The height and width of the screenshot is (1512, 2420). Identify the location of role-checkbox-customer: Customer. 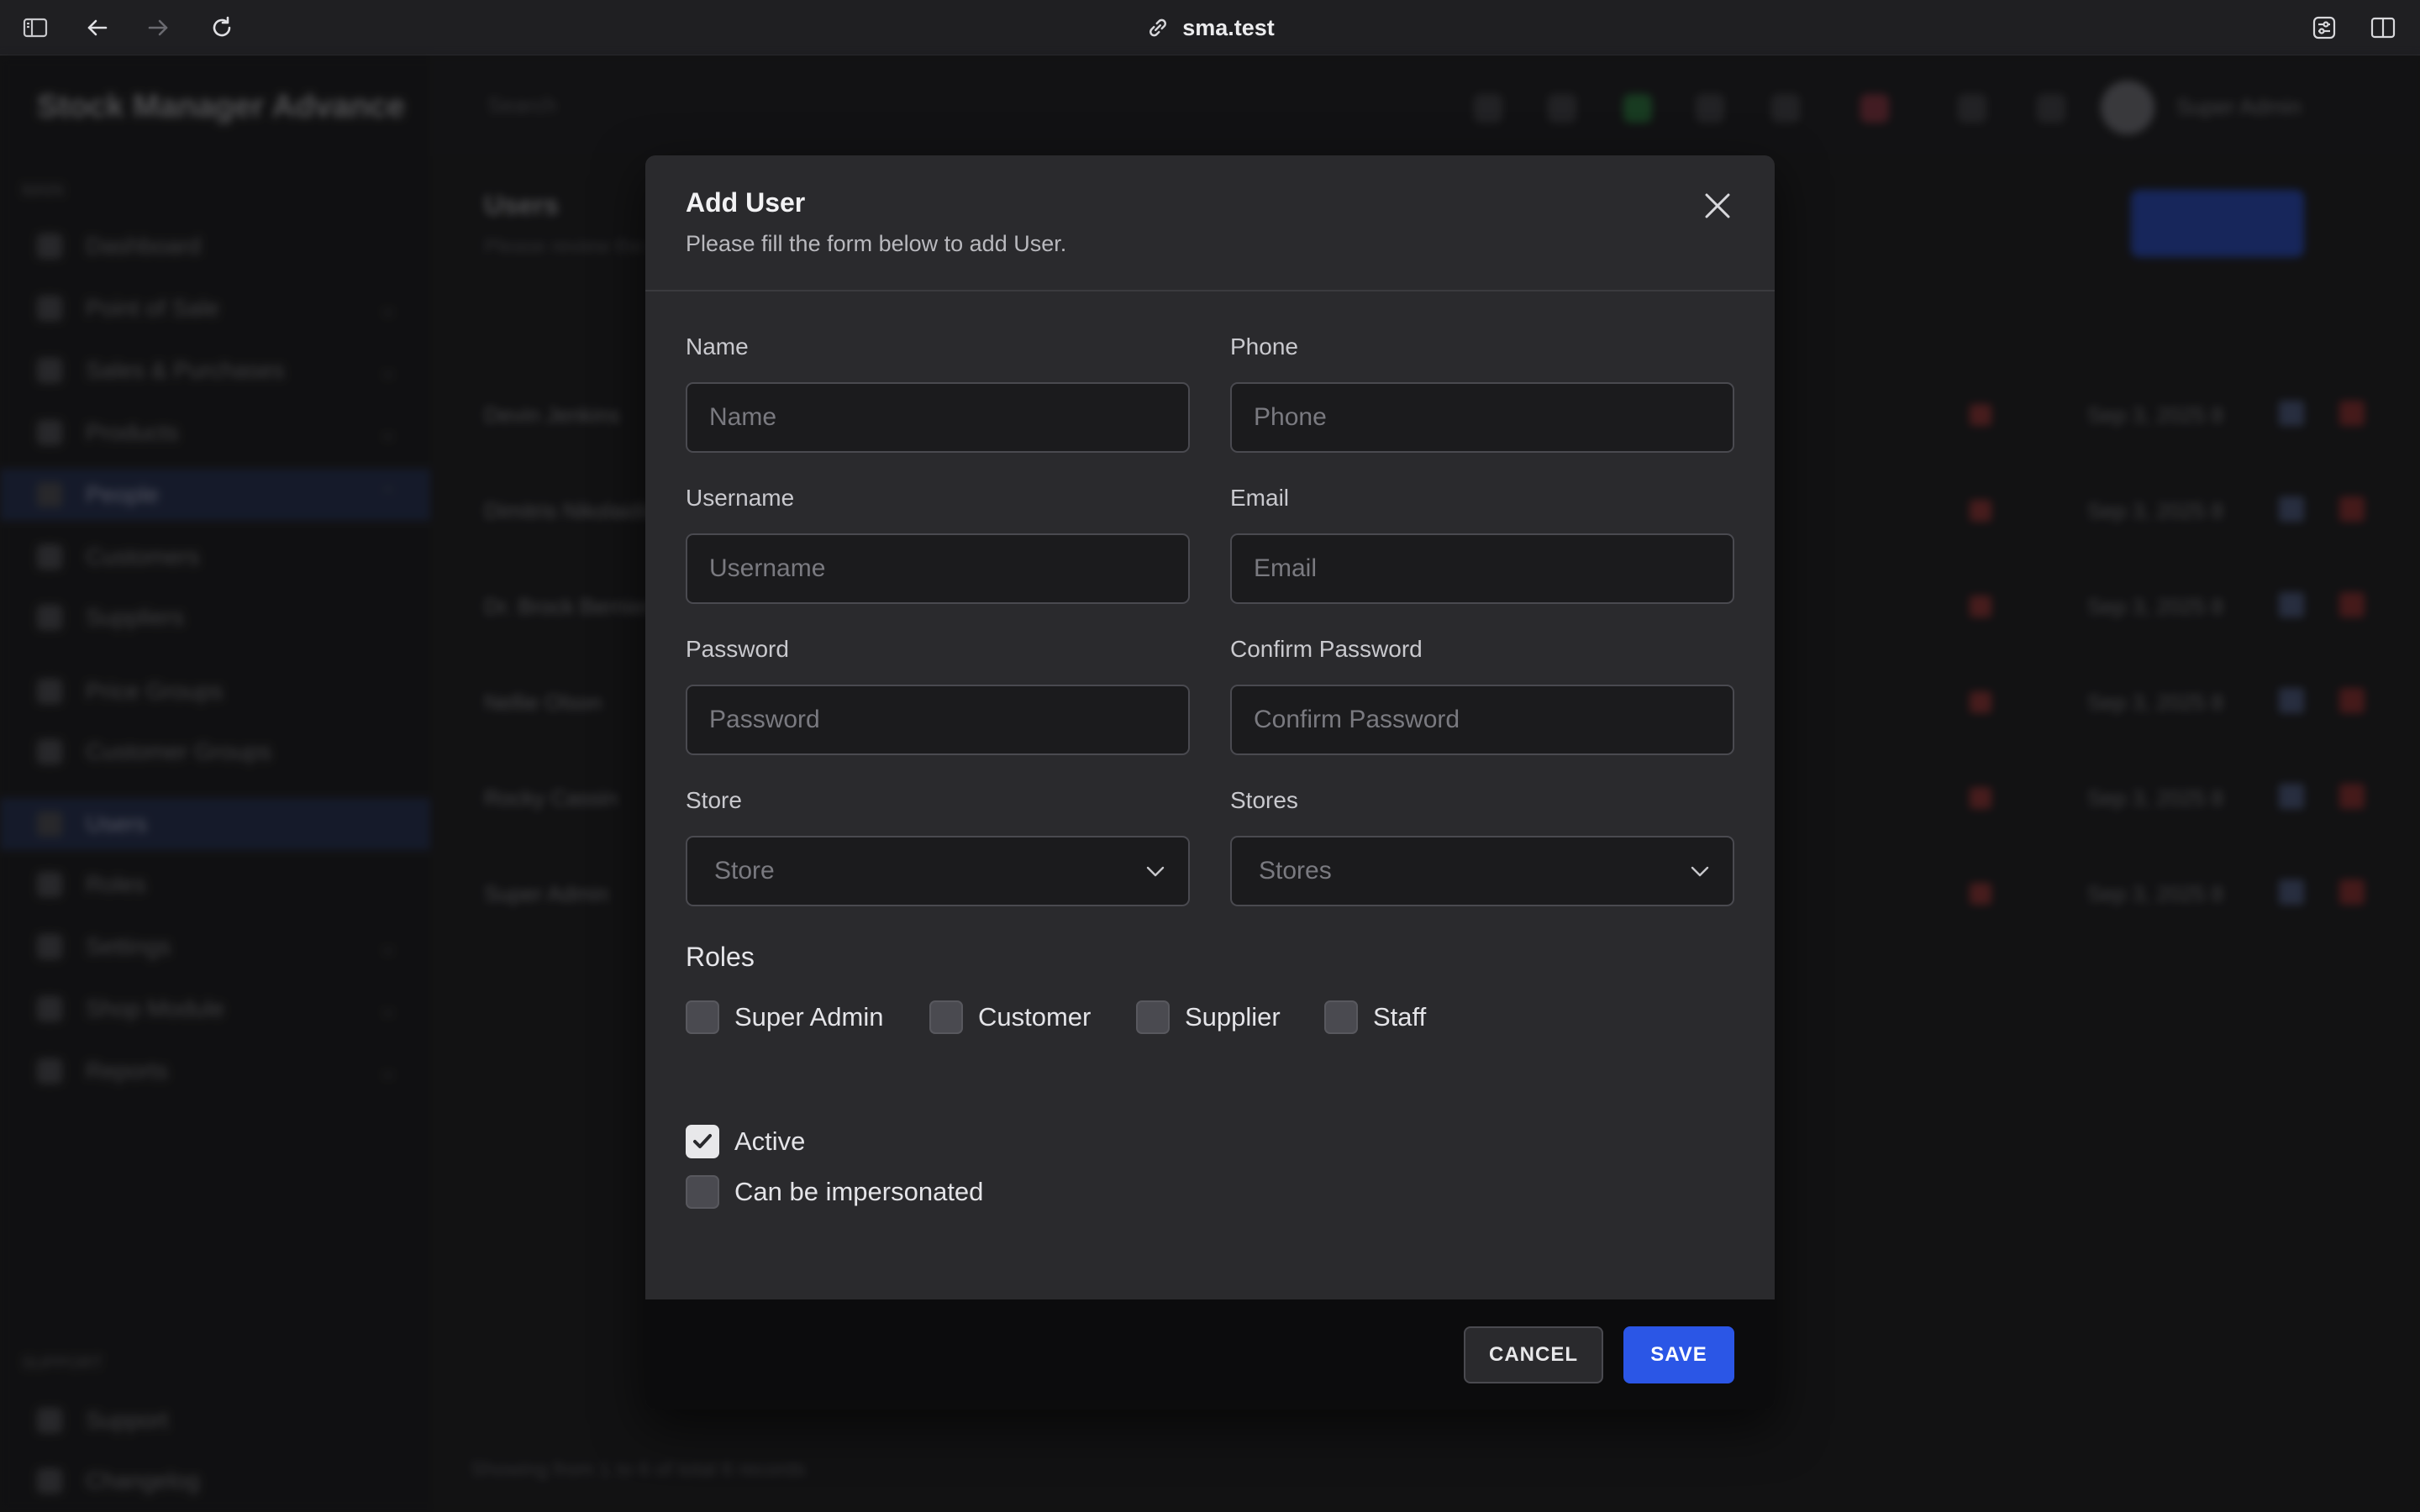
(1010, 1017).